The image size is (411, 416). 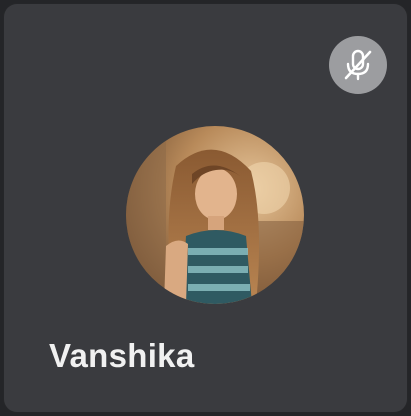 I want to click on mute-status-button, so click(x=358, y=65).